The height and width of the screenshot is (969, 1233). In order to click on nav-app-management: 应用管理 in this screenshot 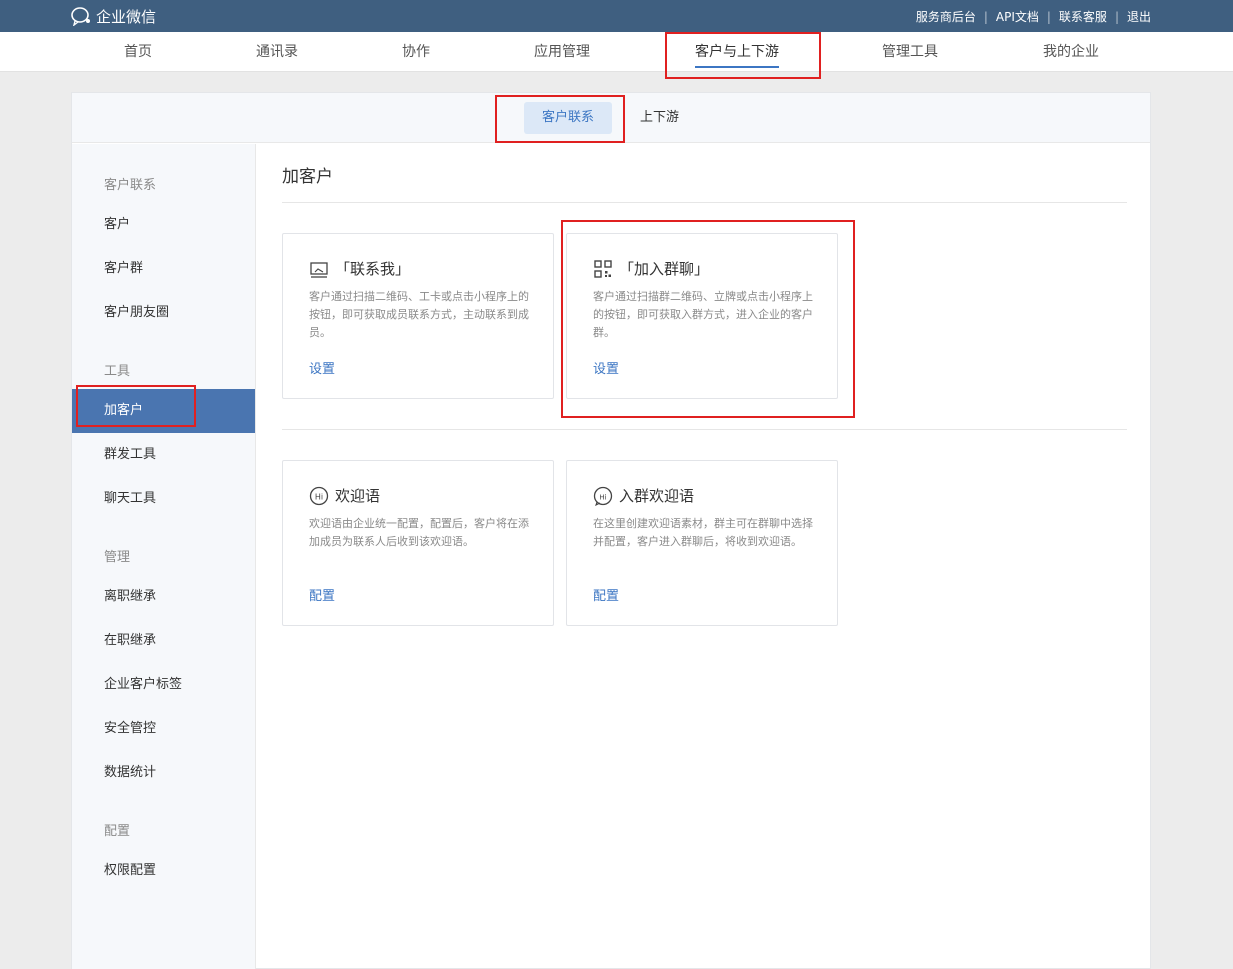, I will do `click(562, 52)`.